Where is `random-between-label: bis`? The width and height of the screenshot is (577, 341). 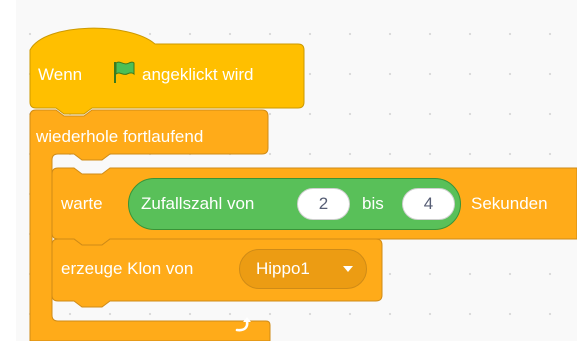
random-between-label: bis is located at coordinates (373, 203).